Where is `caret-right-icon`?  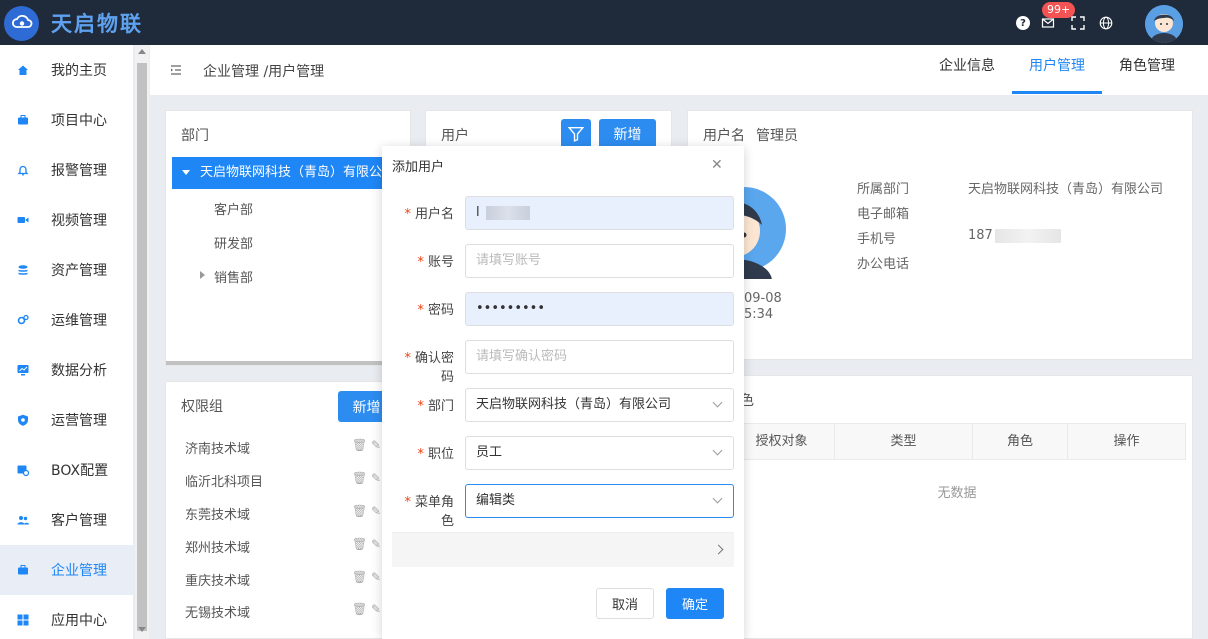 caret-right-icon is located at coordinates (202, 275).